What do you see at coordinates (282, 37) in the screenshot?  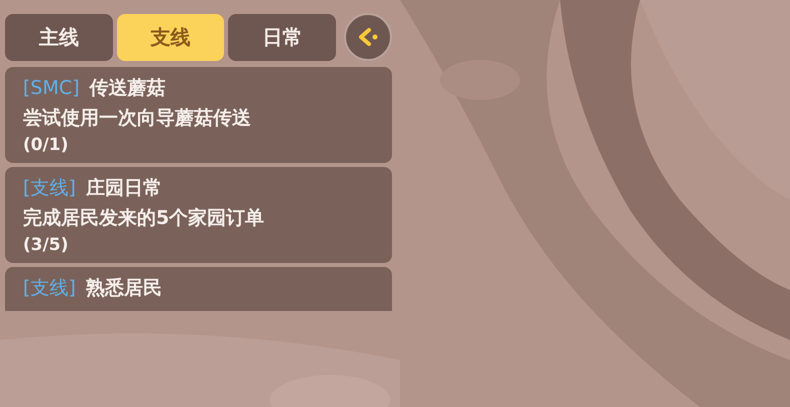 I see `tab: 日常` at bounding box center [282, 37].